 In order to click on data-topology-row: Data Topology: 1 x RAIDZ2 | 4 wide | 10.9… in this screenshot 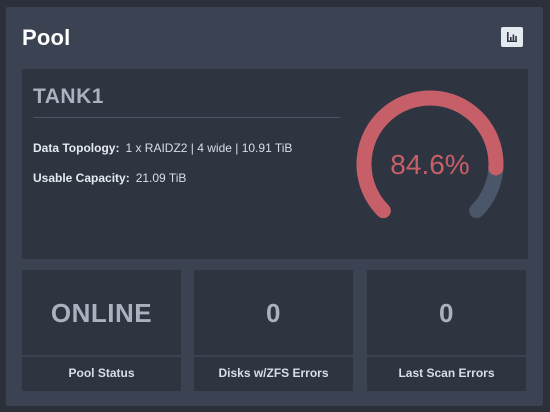, I will do `click(162, 148)`.